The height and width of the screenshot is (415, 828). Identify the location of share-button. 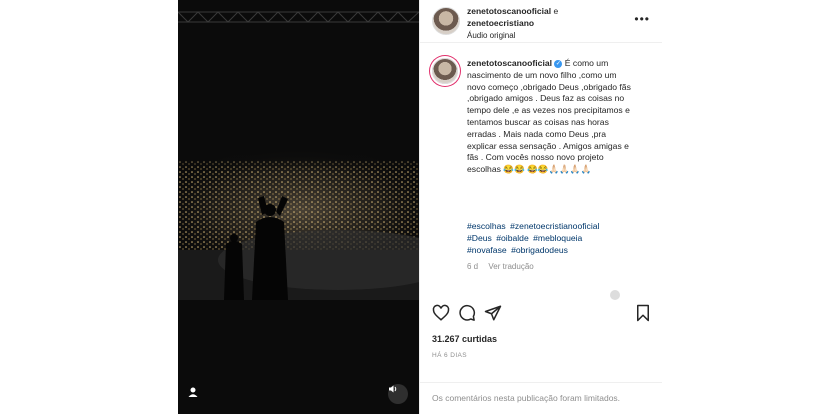
(494, 314).